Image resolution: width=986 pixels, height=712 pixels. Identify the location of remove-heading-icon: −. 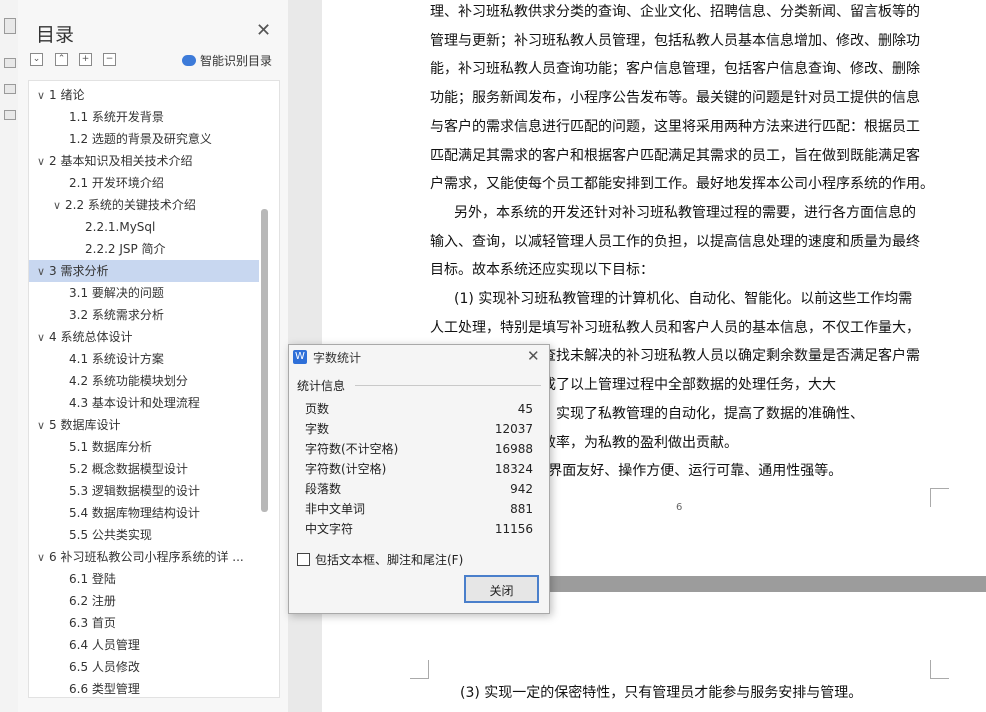
(109, 59).